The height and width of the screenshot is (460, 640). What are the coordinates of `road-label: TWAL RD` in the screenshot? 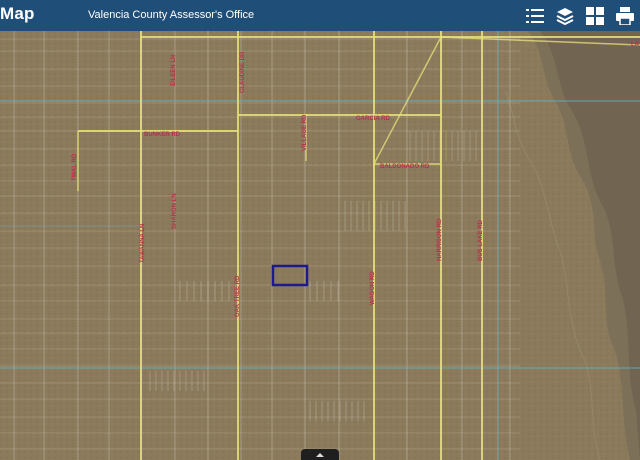 It's located at (75, 167).